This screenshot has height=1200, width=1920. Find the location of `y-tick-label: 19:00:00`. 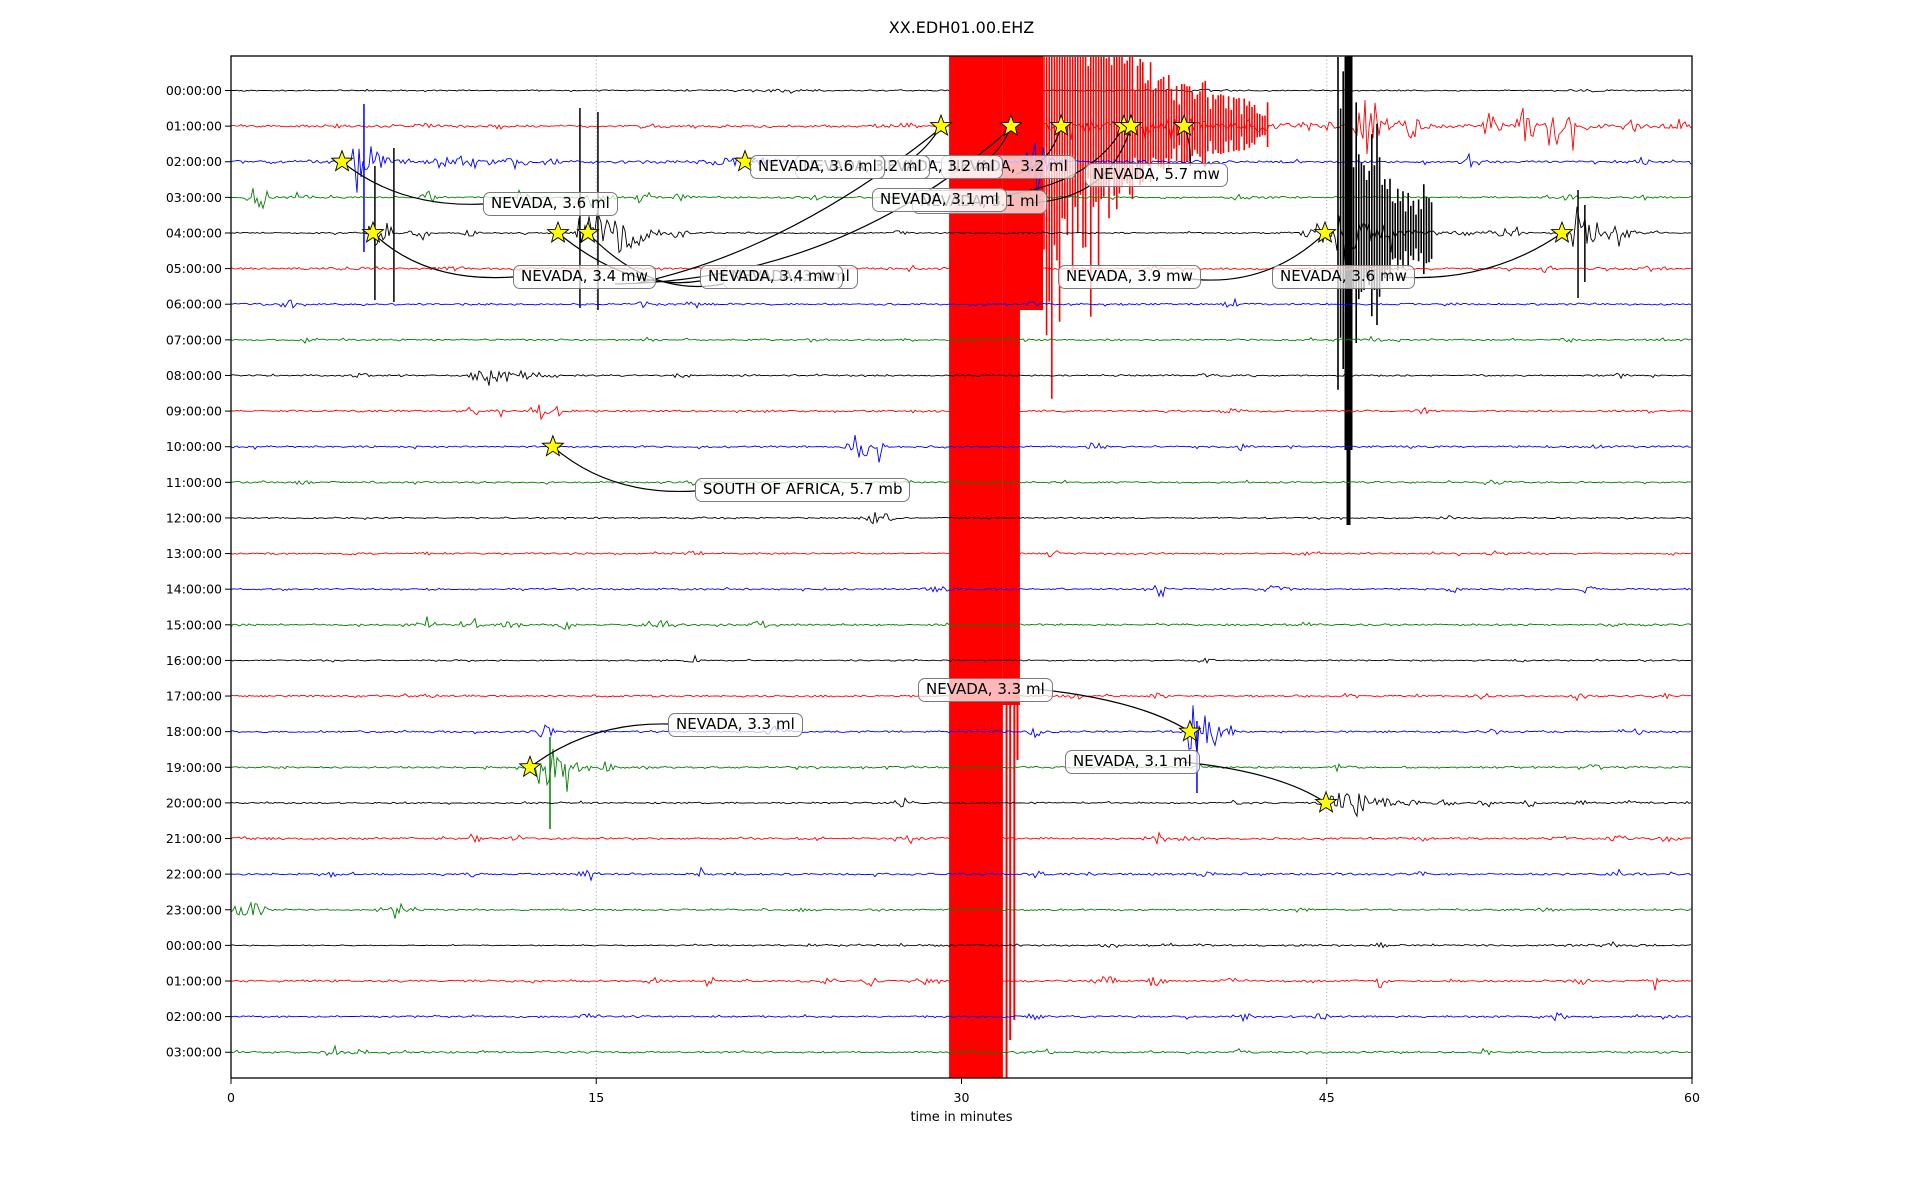

y-tick-label: 19:00:00 is located at coordinates (194, 767).